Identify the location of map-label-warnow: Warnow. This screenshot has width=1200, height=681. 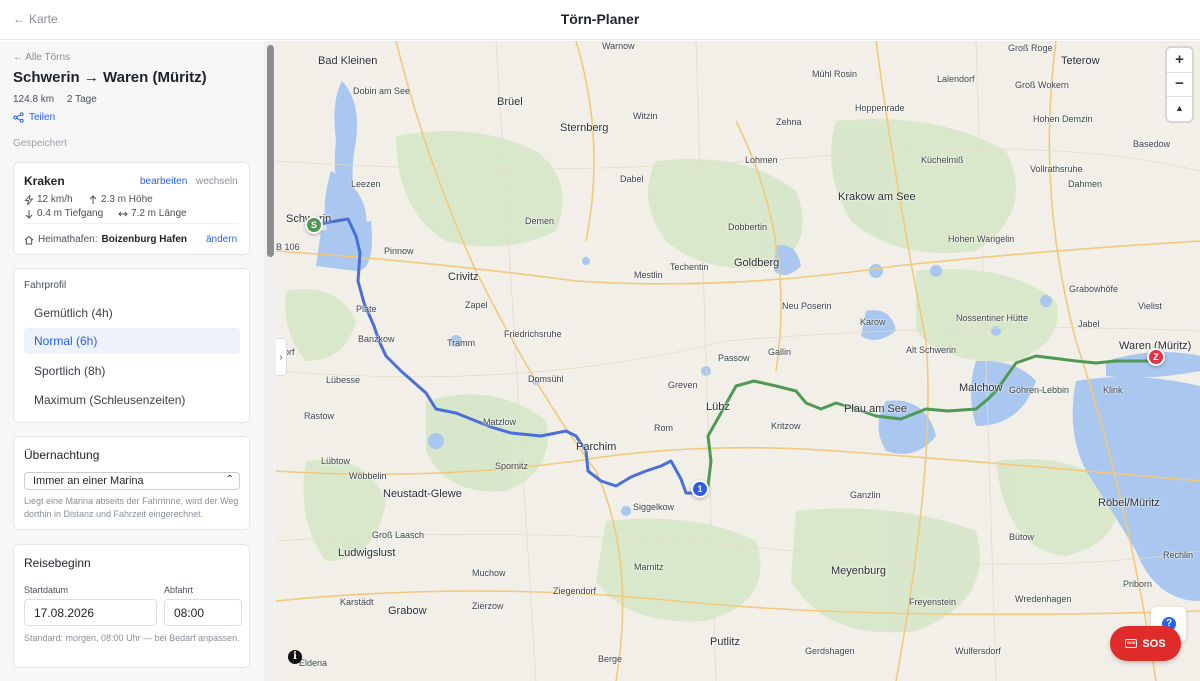
(618, 46).